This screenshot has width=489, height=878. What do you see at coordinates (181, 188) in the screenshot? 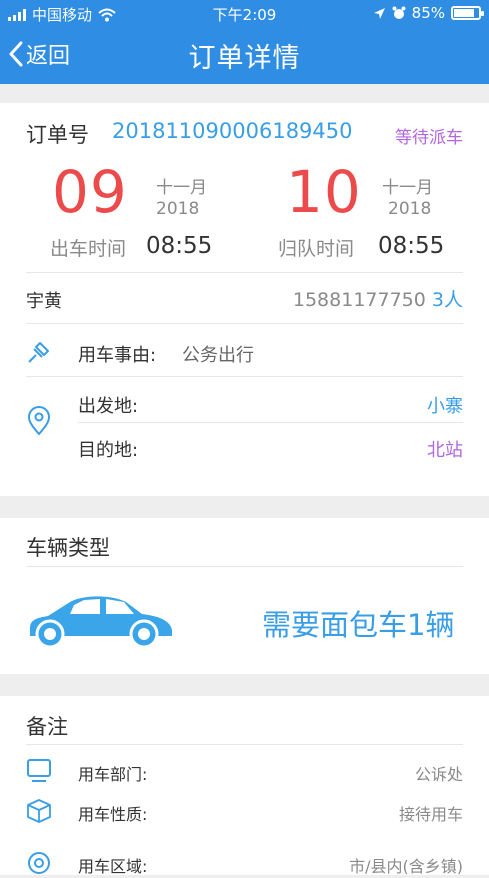
I see `depart-month: 十一月` at bounding box center [181, 188].